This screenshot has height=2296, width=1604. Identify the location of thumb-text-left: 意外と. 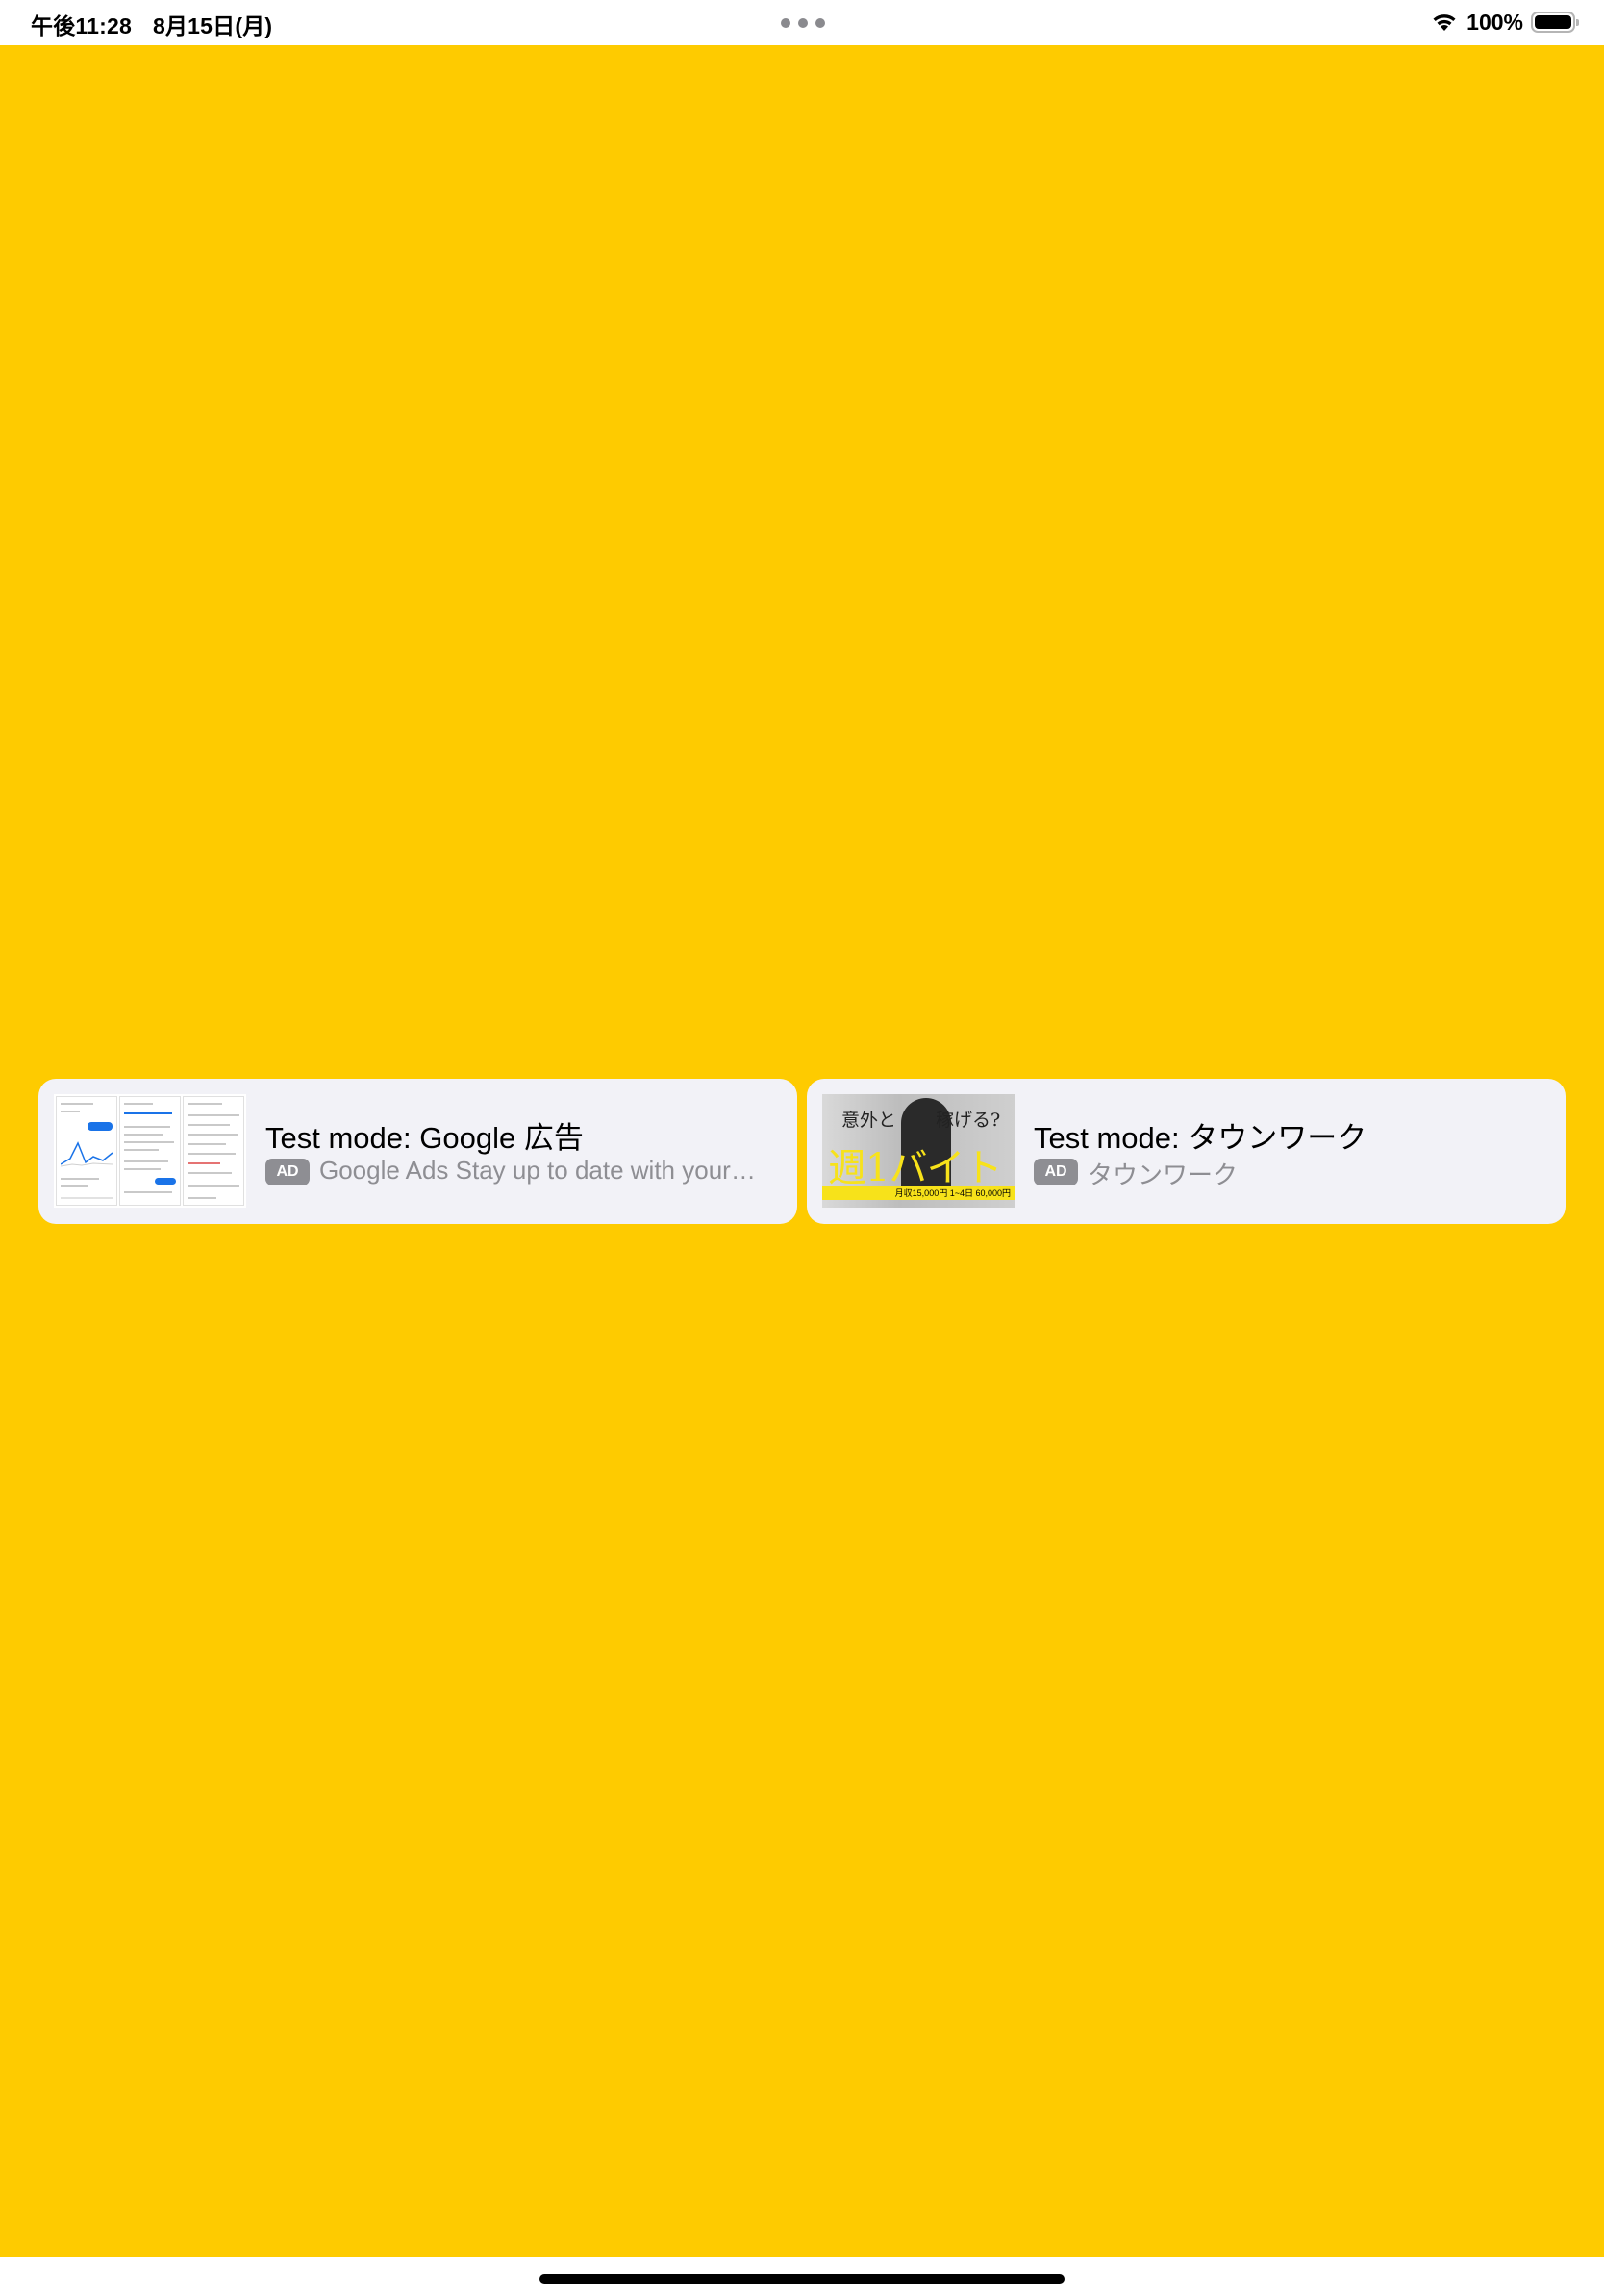
(869, 1120).